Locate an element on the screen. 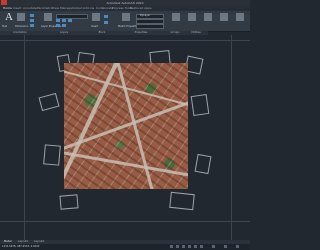 The height and width of the screenshot is (250, 320). layer-freeze-icon is located at coordinates (64, 20).